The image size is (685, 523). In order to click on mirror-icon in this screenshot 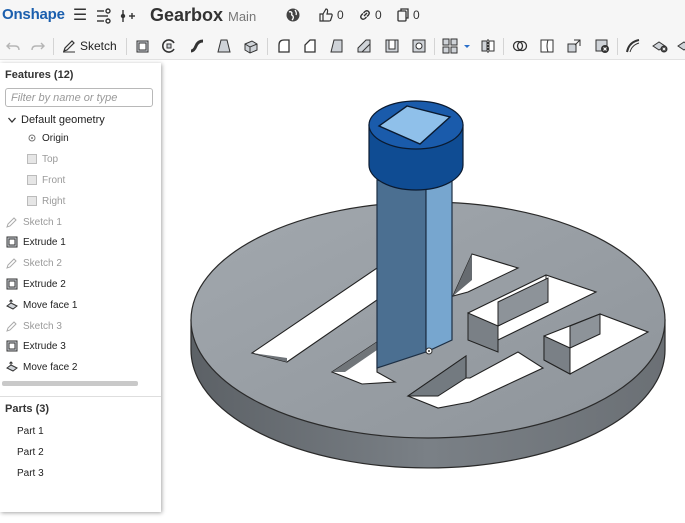, I will do `click(488, 46)`.